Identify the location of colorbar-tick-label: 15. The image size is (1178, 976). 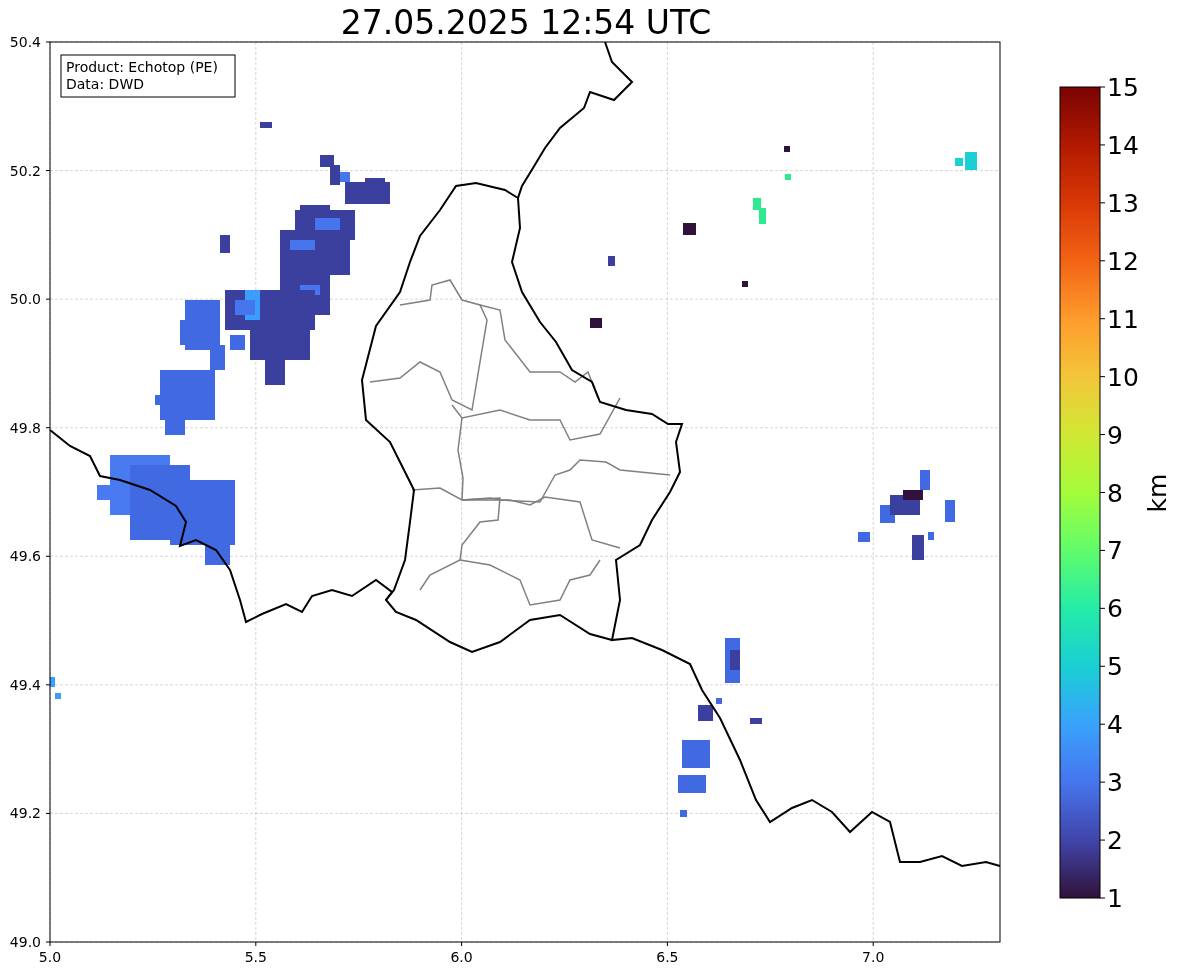
(1123, 87).